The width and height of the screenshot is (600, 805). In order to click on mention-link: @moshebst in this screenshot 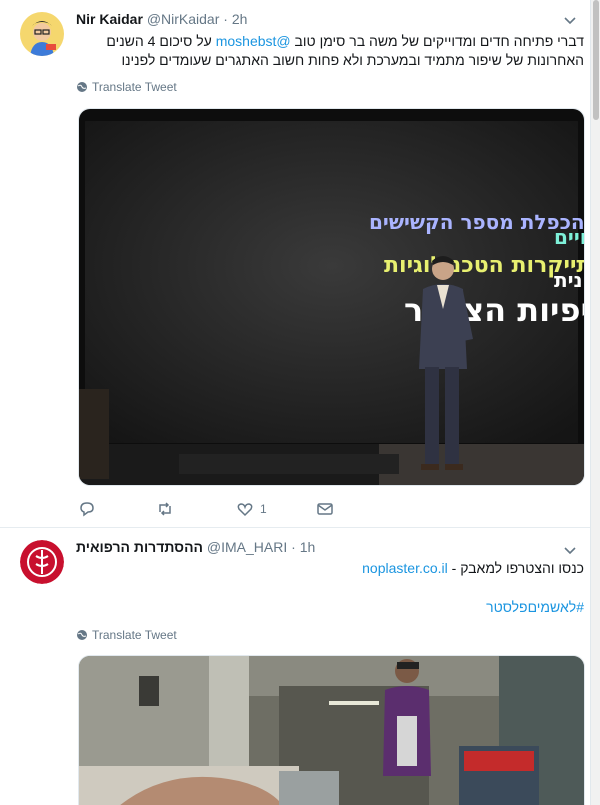, I will do `click(253, 41)`.